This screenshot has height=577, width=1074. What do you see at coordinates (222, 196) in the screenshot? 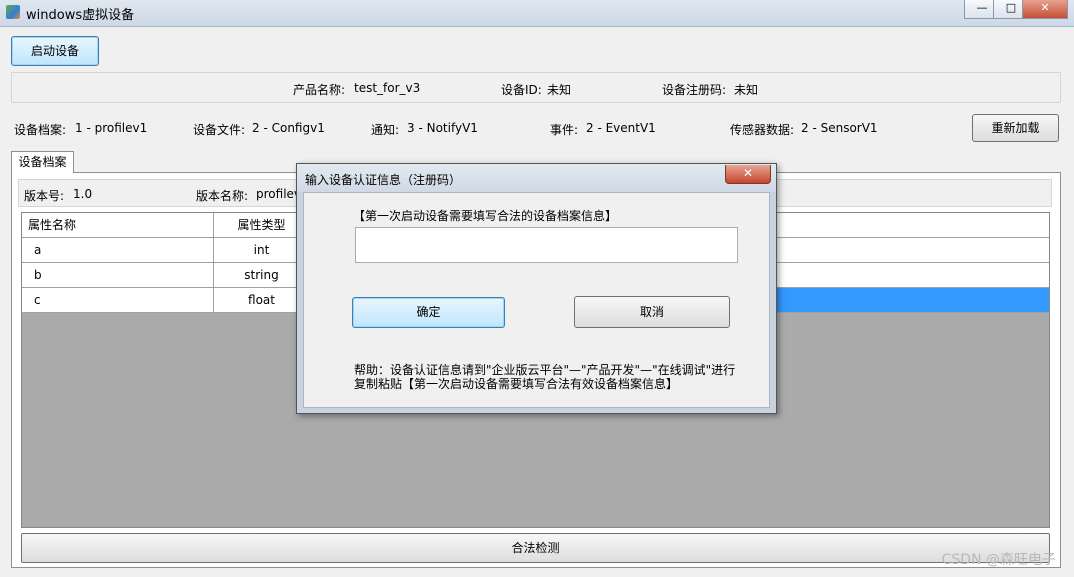
I see `version-name-label: 版本名称:` at bounding box center [222, 196].